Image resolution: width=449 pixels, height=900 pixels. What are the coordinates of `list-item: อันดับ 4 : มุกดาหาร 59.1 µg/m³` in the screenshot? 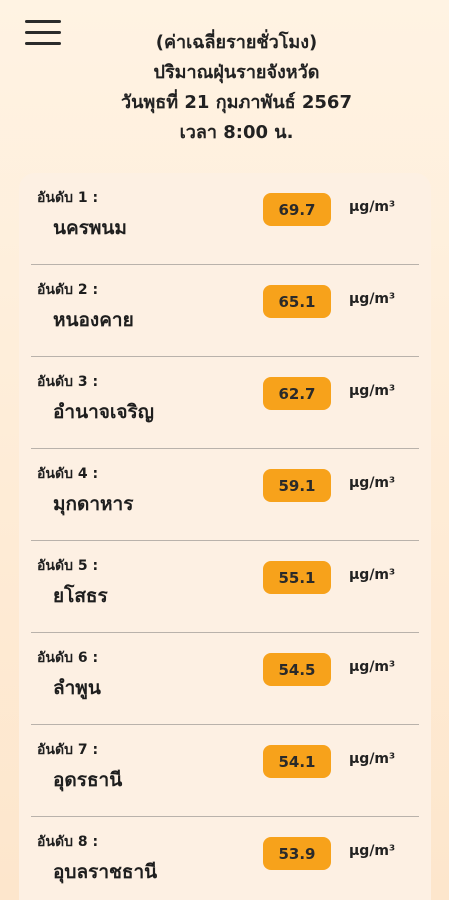 It's located at (225, 495).